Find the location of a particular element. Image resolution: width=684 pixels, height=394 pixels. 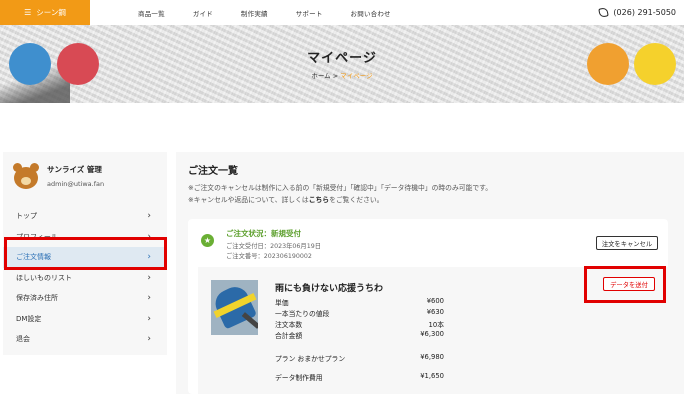

user-email: admin@utiwa.fan is located at coordinates (76, 184).